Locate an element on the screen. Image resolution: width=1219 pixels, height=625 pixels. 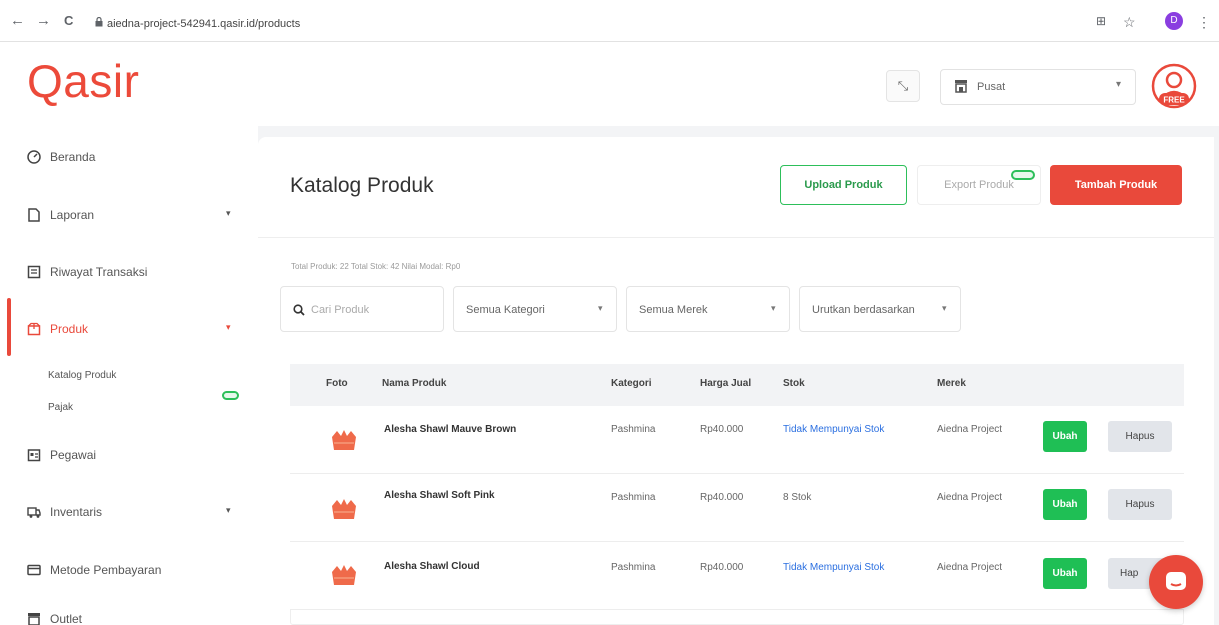
outlet-value: Pusat is located at coordinates (991, 87).